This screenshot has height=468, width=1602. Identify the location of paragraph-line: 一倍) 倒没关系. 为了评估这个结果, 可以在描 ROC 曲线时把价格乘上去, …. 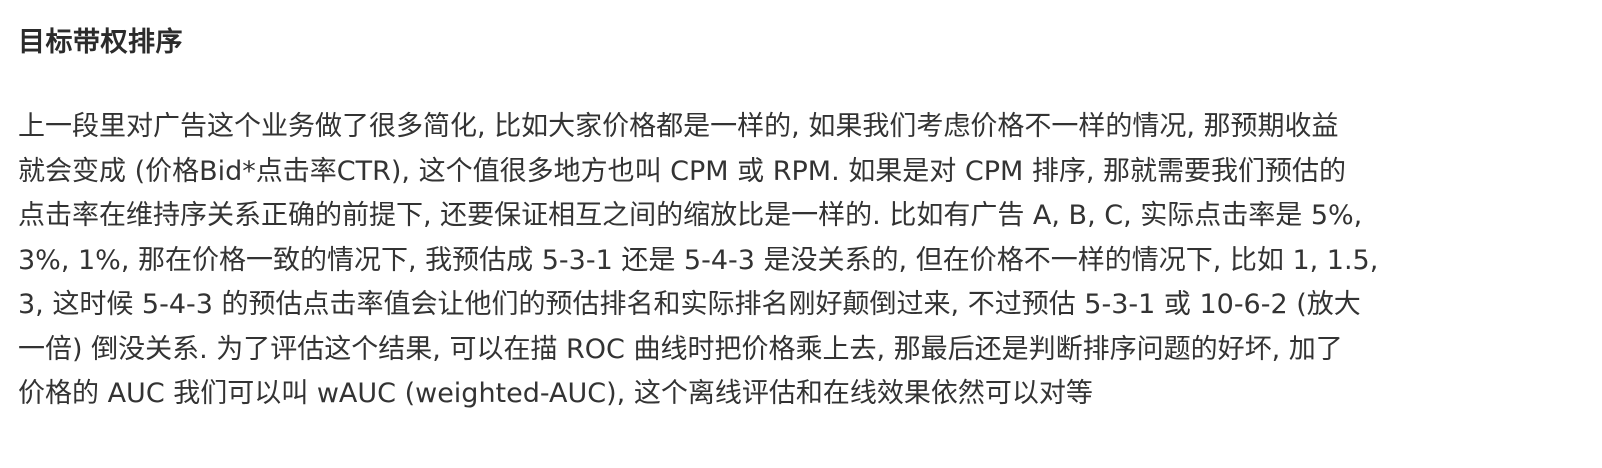
(680, 349).